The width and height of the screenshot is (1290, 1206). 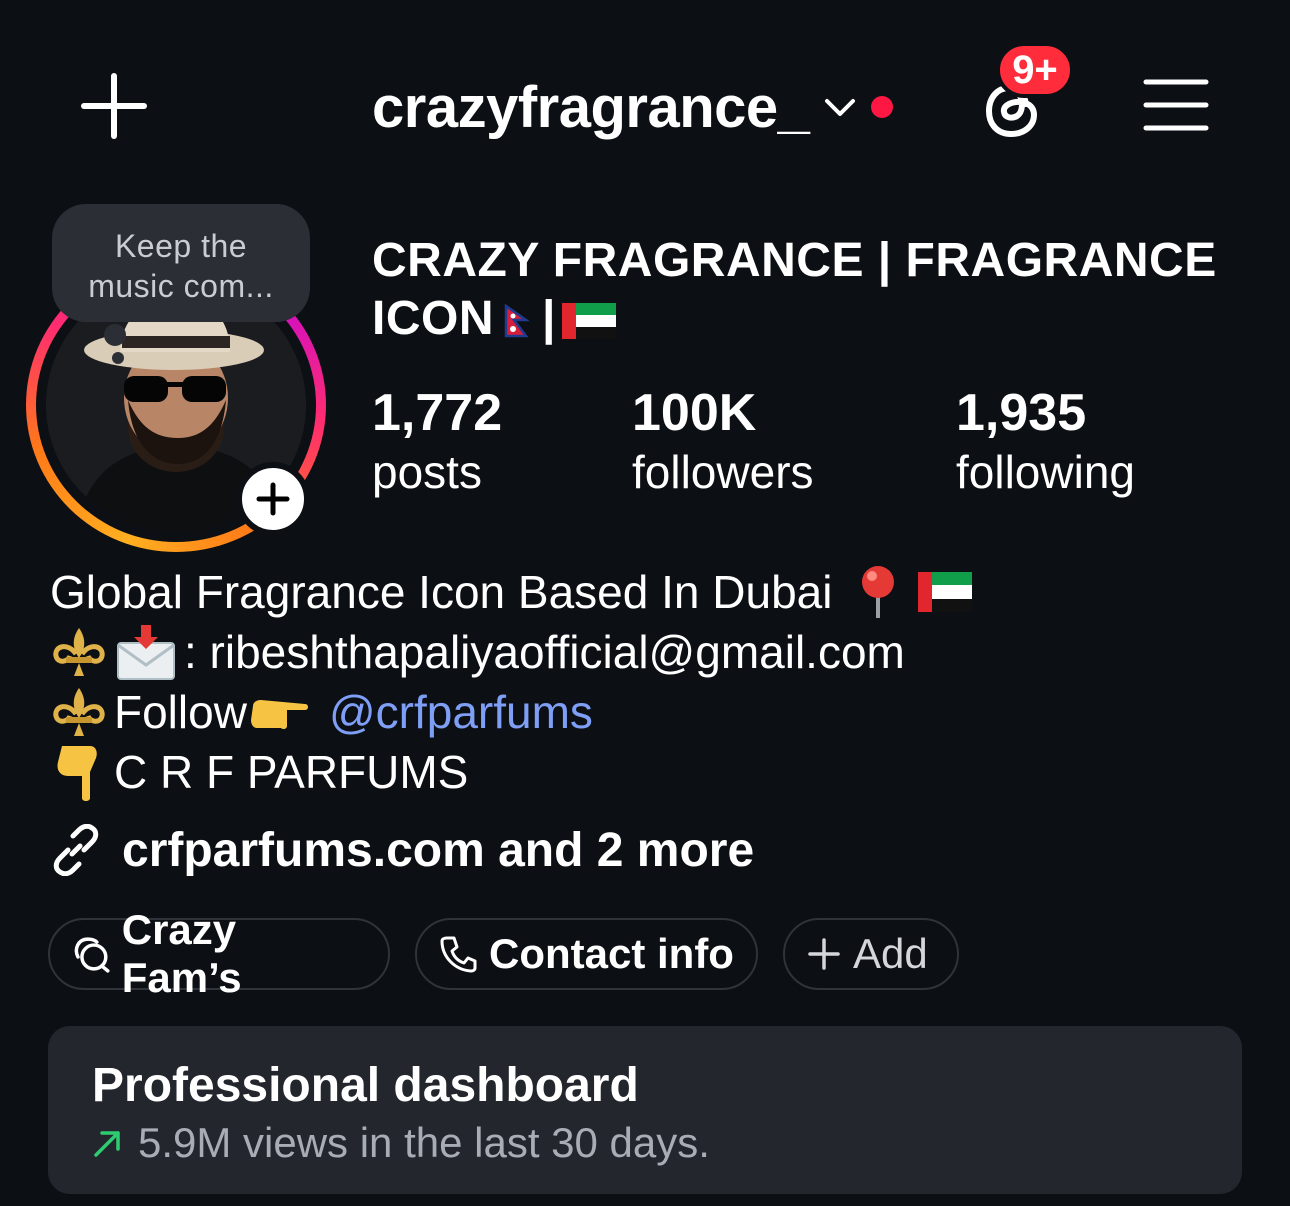 I want to click on pointing-down-icon, so click(x=77, y=773).